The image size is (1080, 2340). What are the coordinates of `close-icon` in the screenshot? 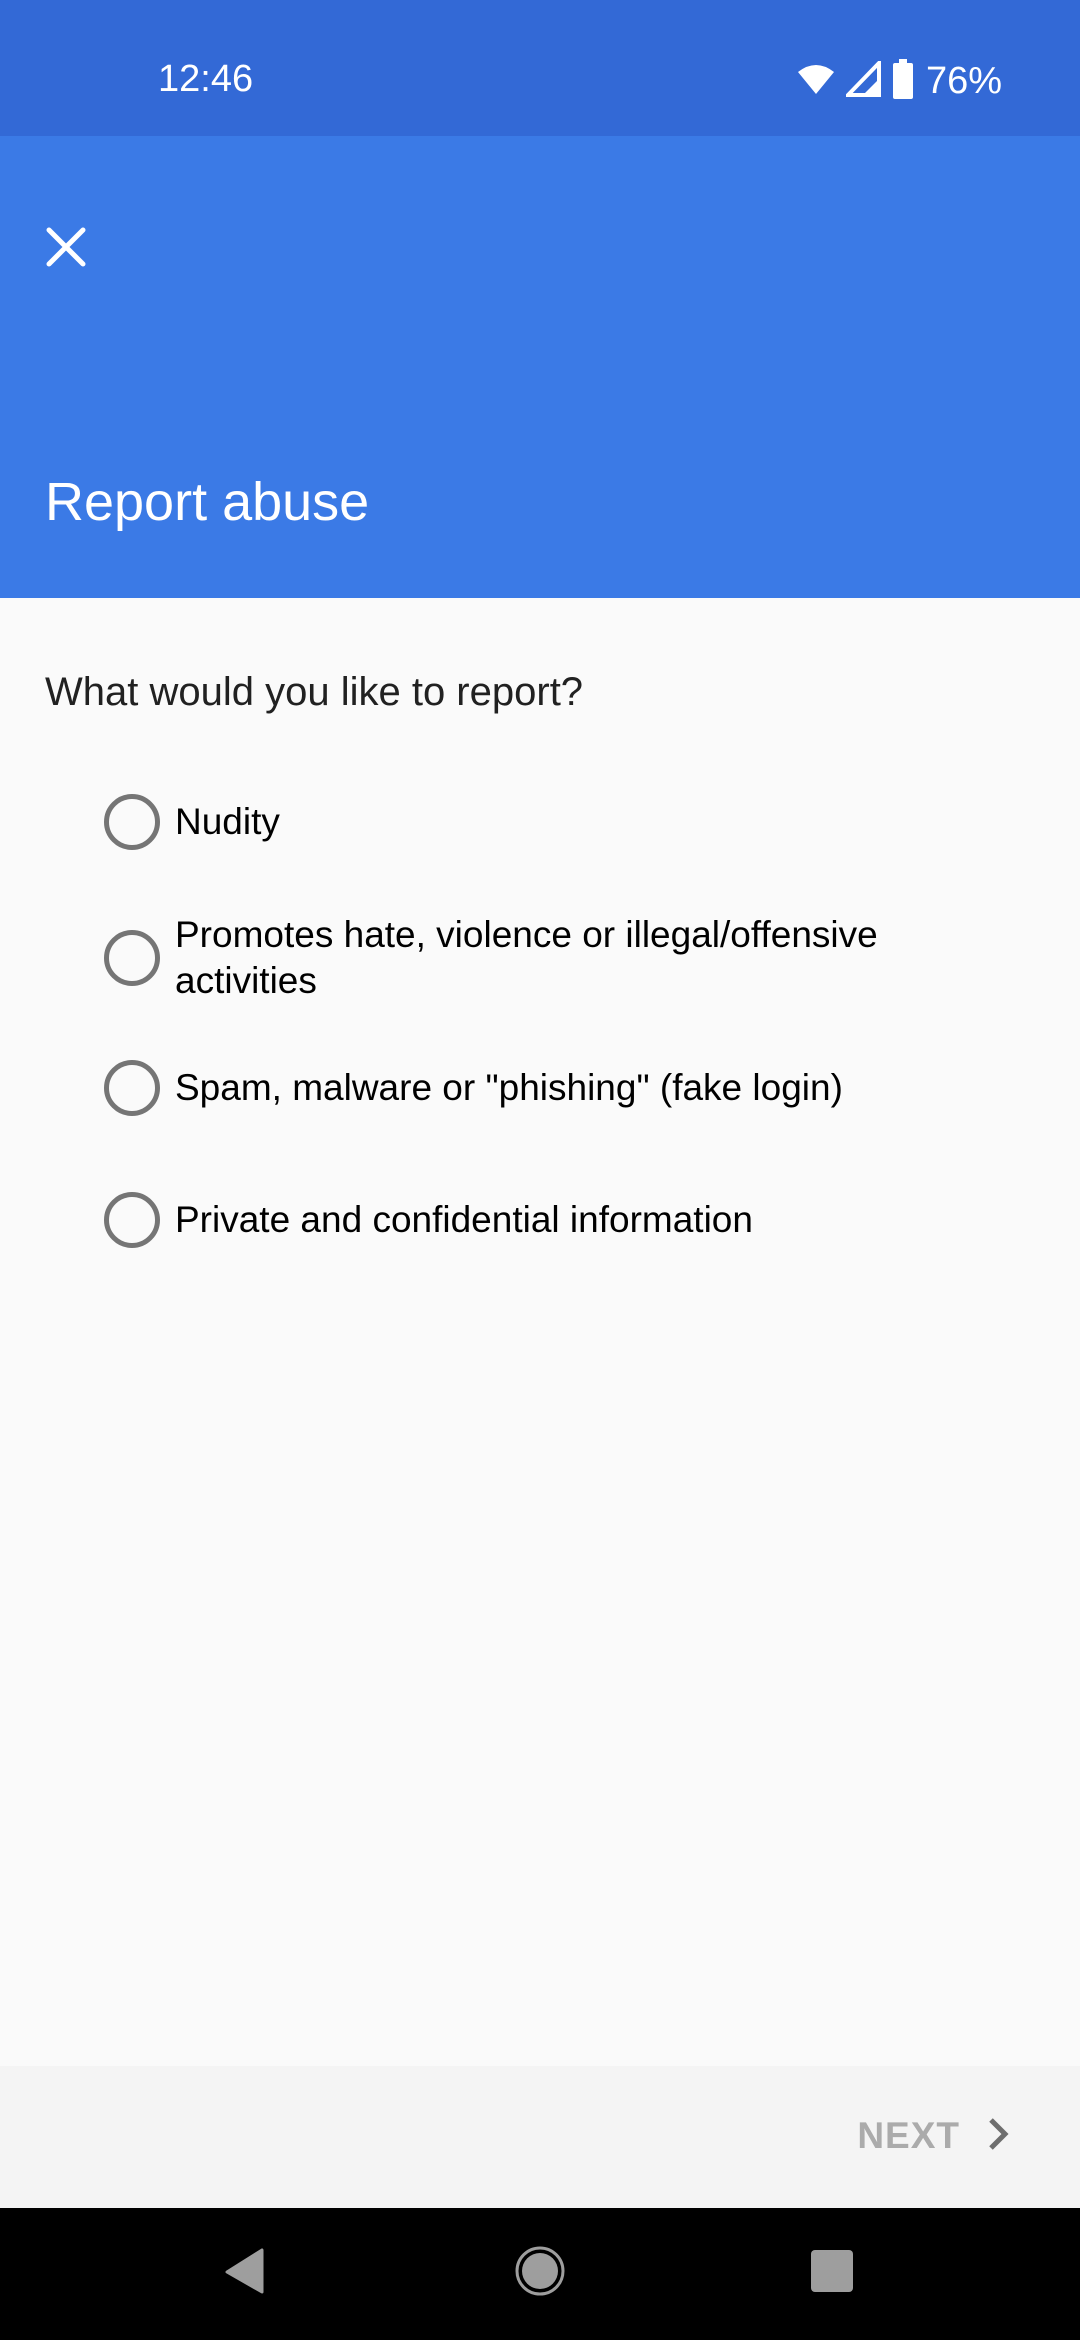 It's located at (66, 249).